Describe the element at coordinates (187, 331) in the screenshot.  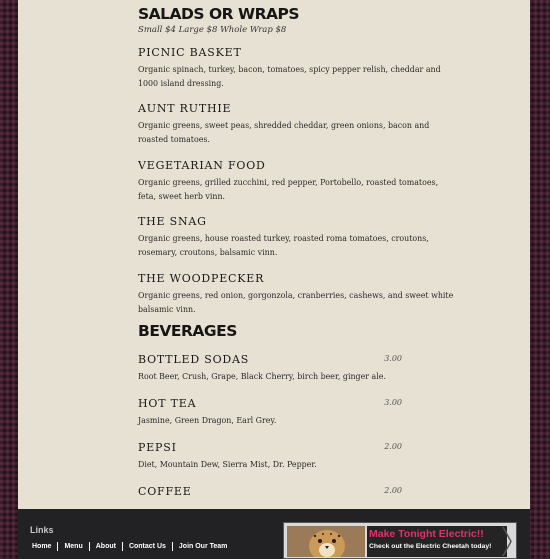
I see `section-title-beverages: BEVERAGES` at that location.